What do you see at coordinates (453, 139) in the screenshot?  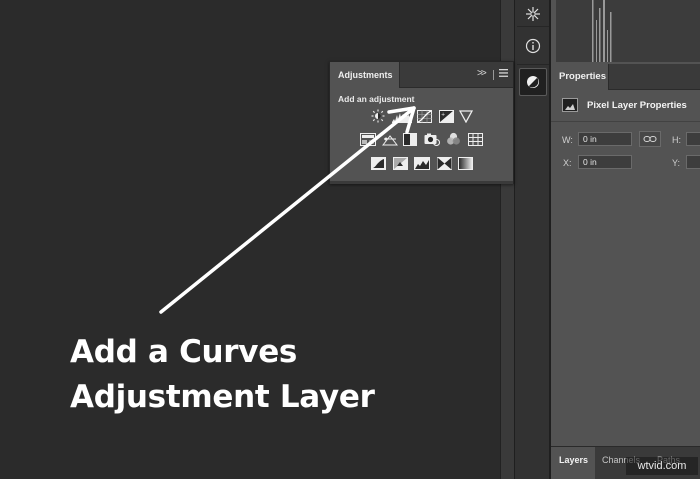 I see `channel-mixer-icon` at bounding box center [453, 139].